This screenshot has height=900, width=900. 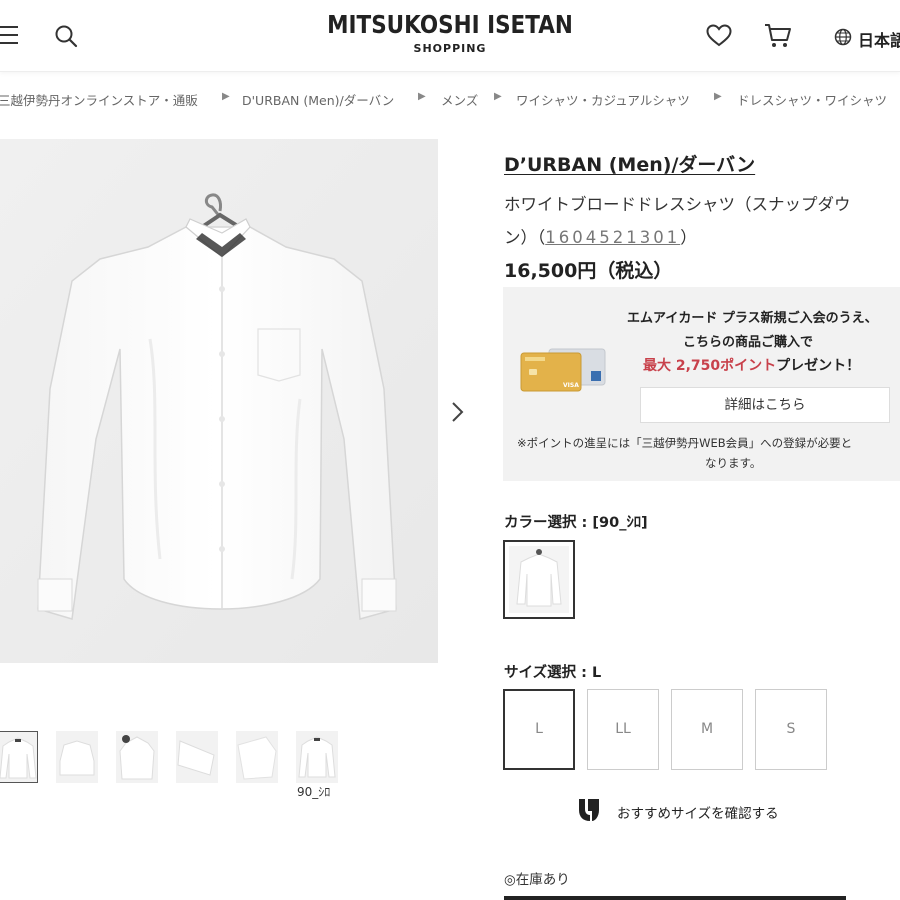 I want to click on product-title-line2-prefix: ン）（, so click(x=525, y=237).